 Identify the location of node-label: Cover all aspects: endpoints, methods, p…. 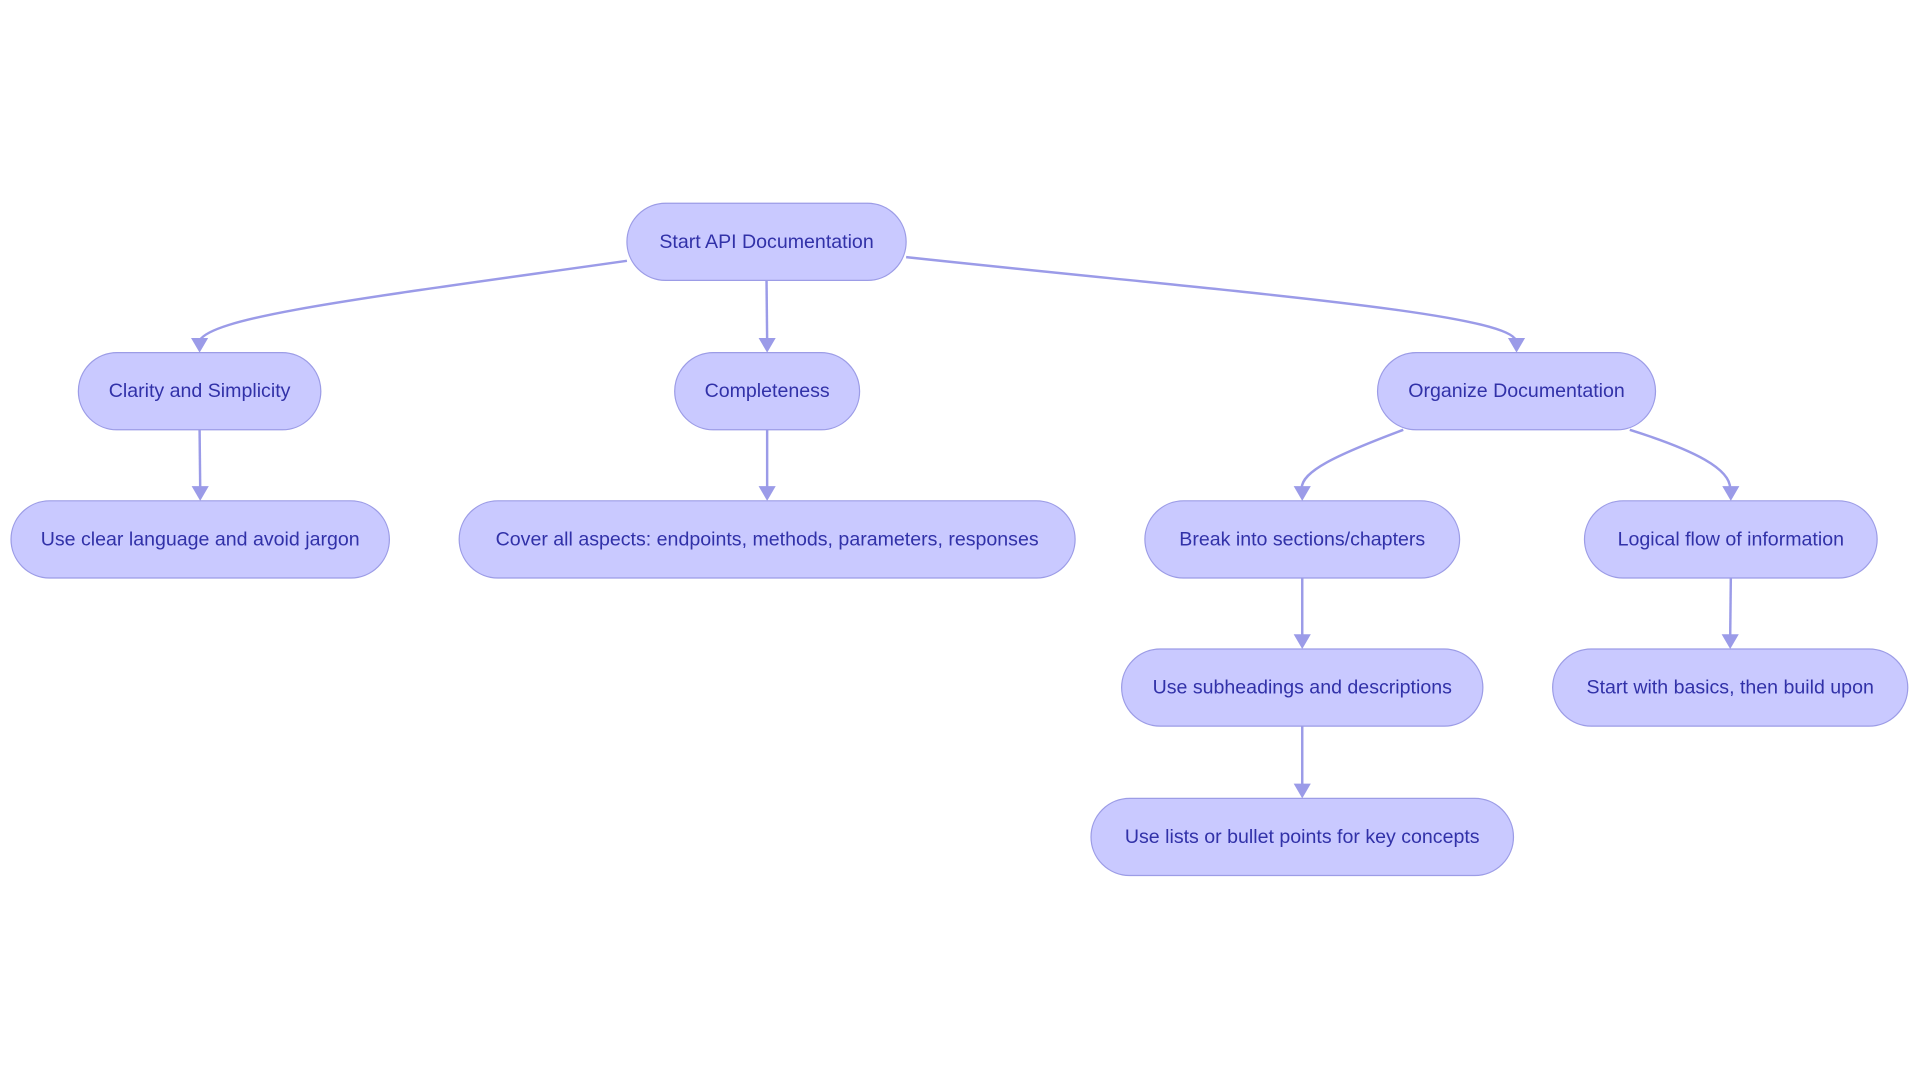
(767, 539).